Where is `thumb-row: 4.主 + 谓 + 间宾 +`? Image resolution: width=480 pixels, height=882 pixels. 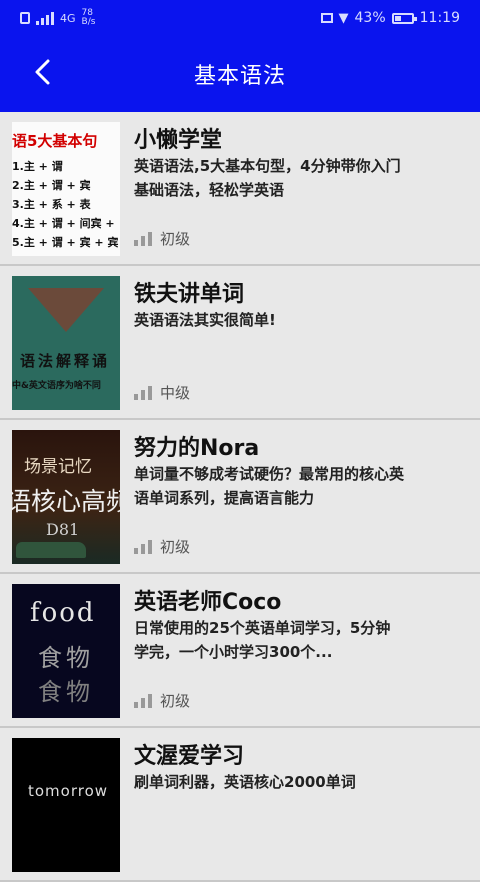 thumb-row: 4.主 + 谓 + 间宾 + is located at coordinates (63, 223).